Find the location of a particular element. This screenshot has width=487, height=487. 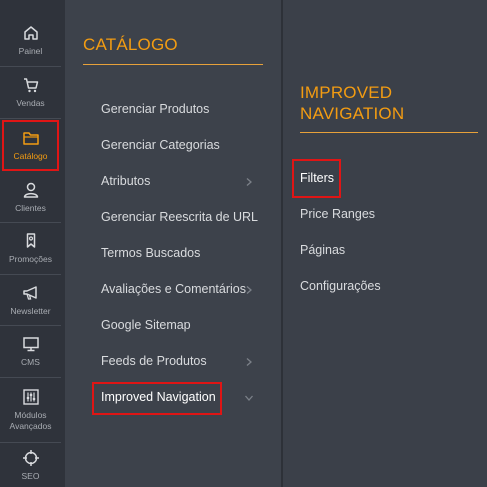

submenu-title-line1: IMPROVED is located at coordinates (346, 92).